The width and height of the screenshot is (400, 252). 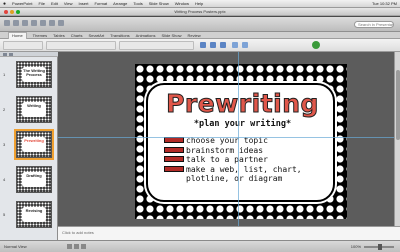 I want to click on slide-thumbnail-row: 4 Drafting, so click(x=29, y=180).